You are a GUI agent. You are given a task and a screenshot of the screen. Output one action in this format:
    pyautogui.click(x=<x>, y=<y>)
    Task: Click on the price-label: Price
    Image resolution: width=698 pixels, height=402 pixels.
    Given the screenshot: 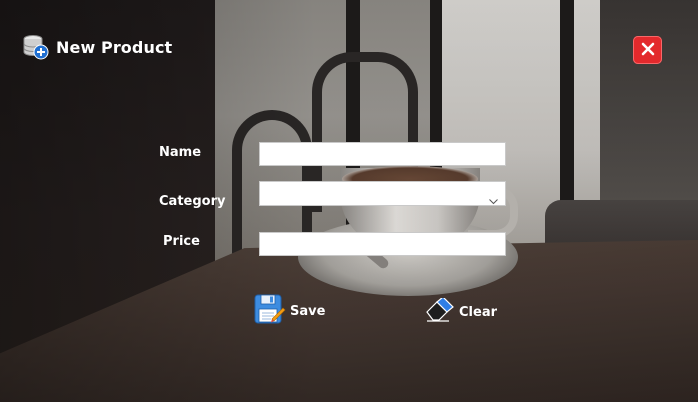 What is the action you would take?
    pyautogui.click(x=181, y=241)
    